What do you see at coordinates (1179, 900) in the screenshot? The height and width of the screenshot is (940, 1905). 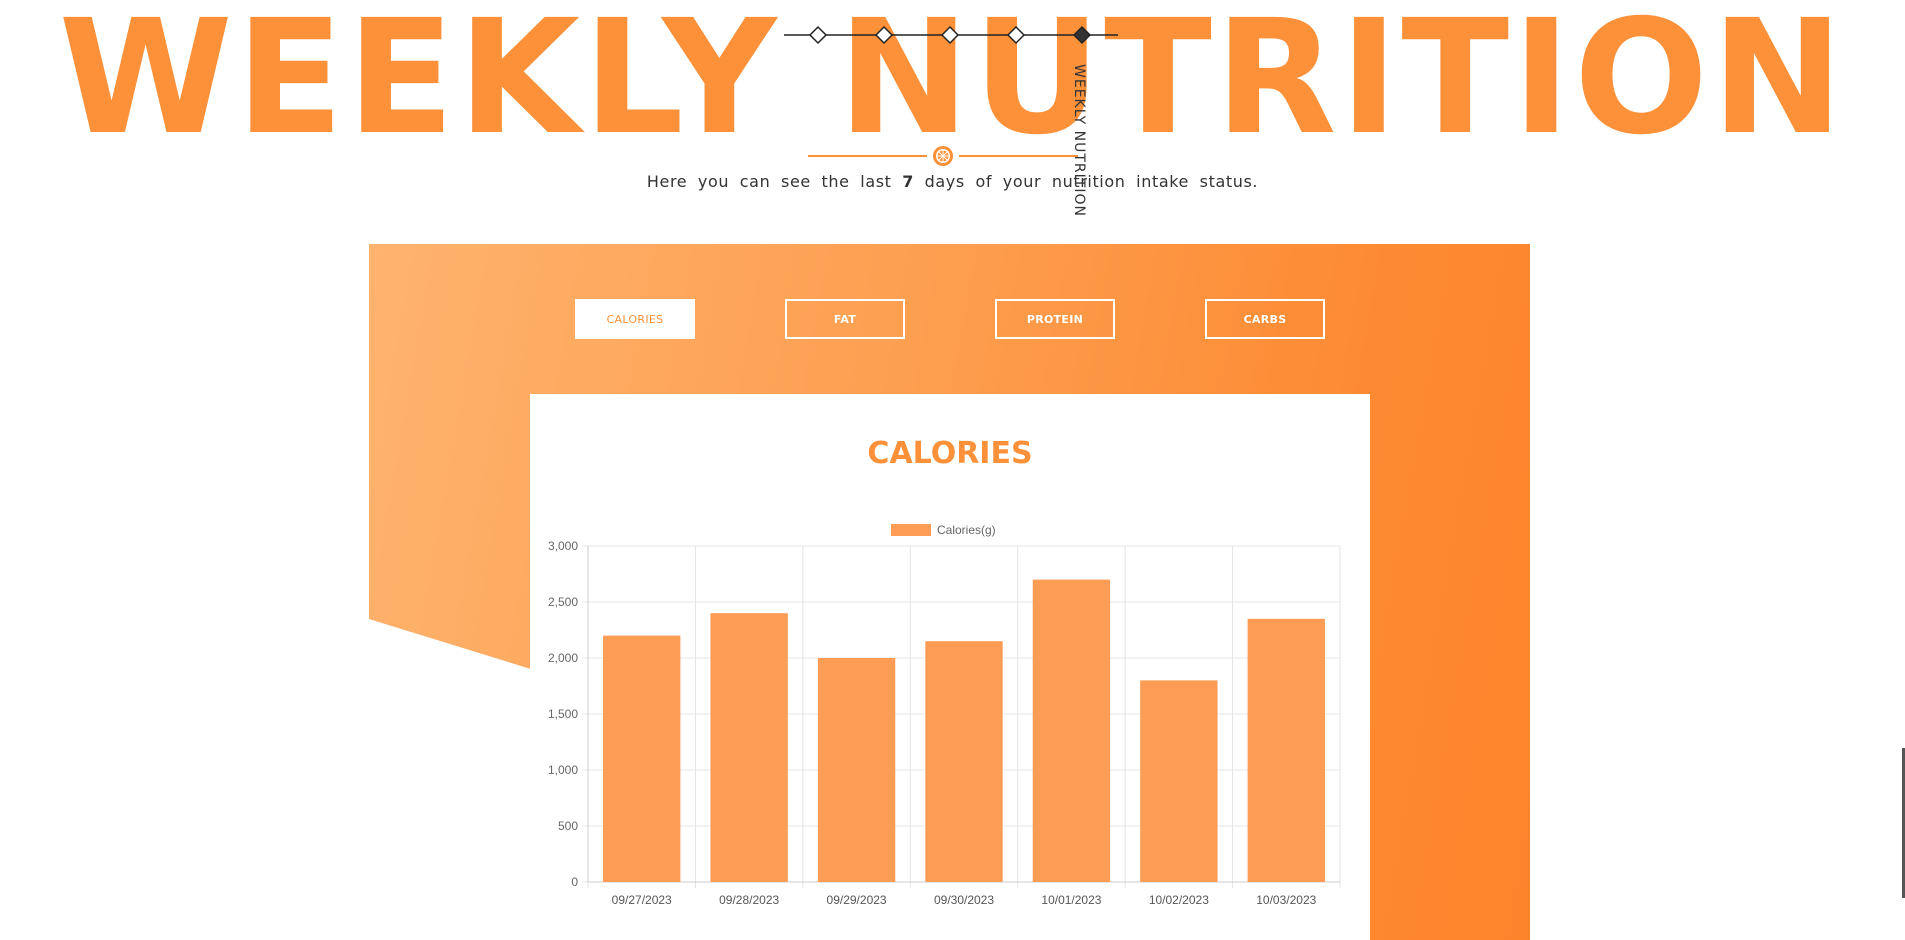 I see `x-tick-label: 10/02/2023` at bounding box center [1179, 900].